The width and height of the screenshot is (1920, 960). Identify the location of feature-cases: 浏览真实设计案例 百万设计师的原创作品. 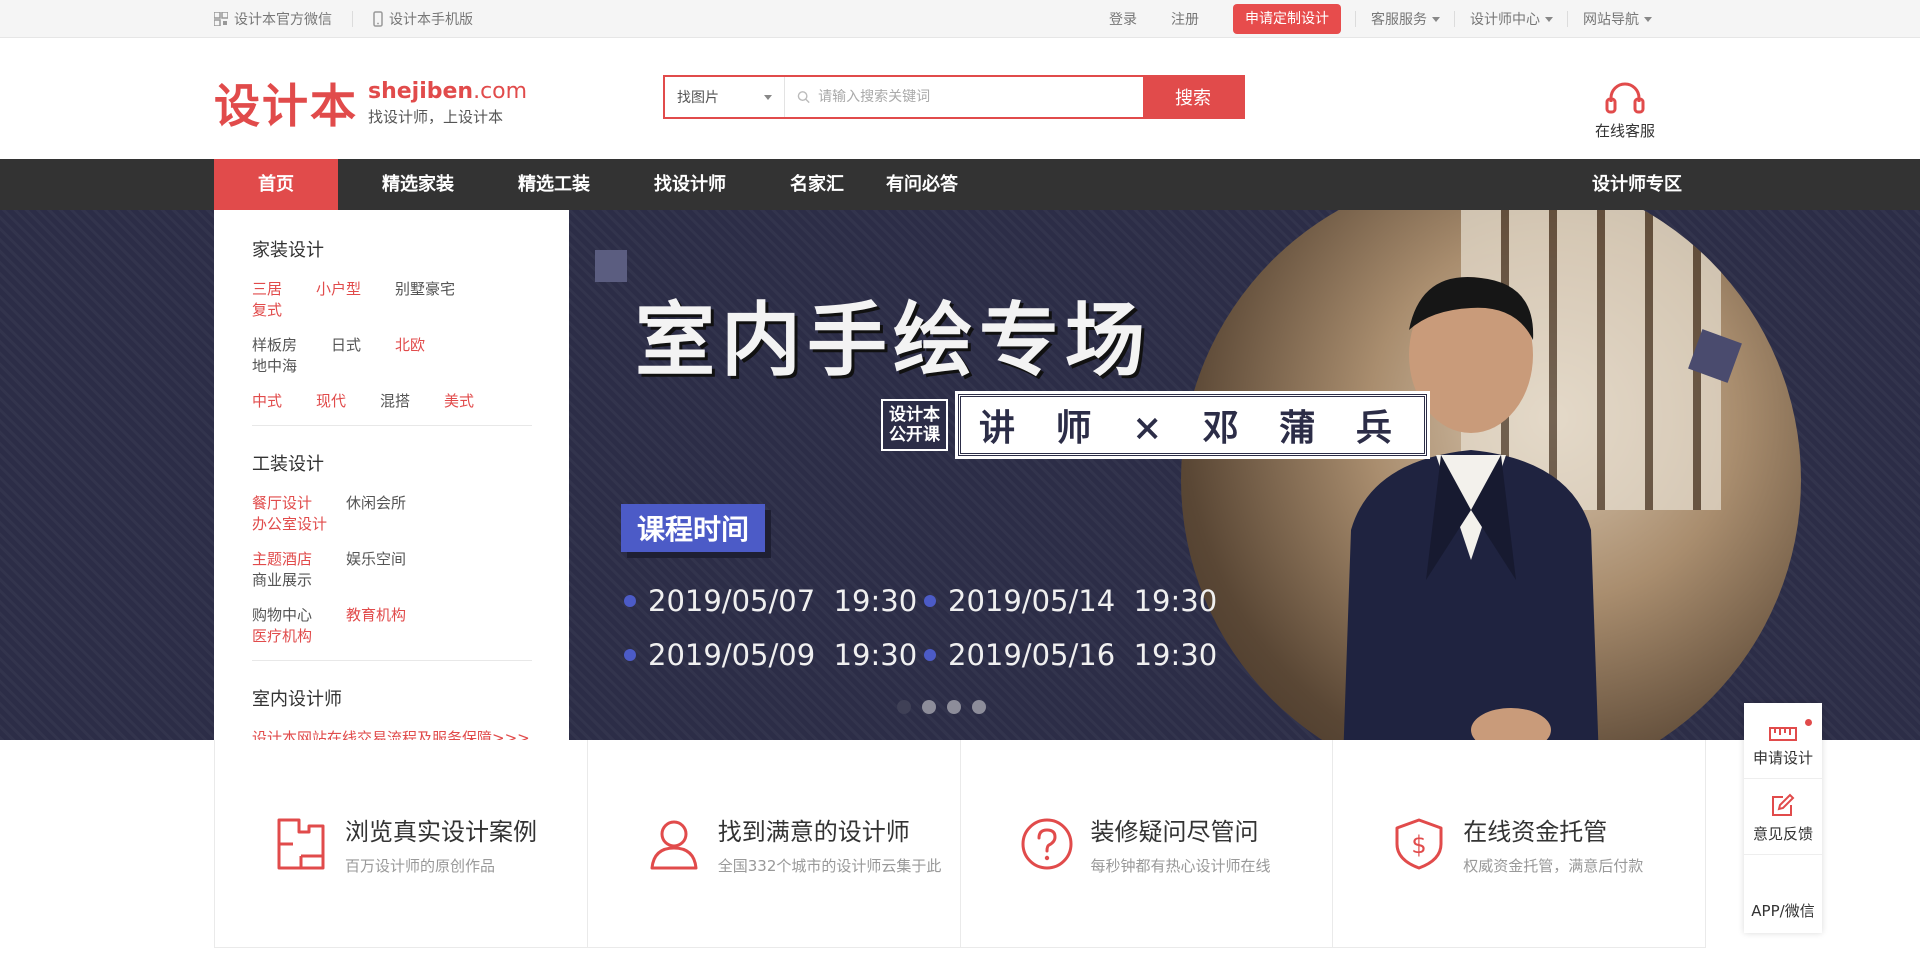
(401, 843).